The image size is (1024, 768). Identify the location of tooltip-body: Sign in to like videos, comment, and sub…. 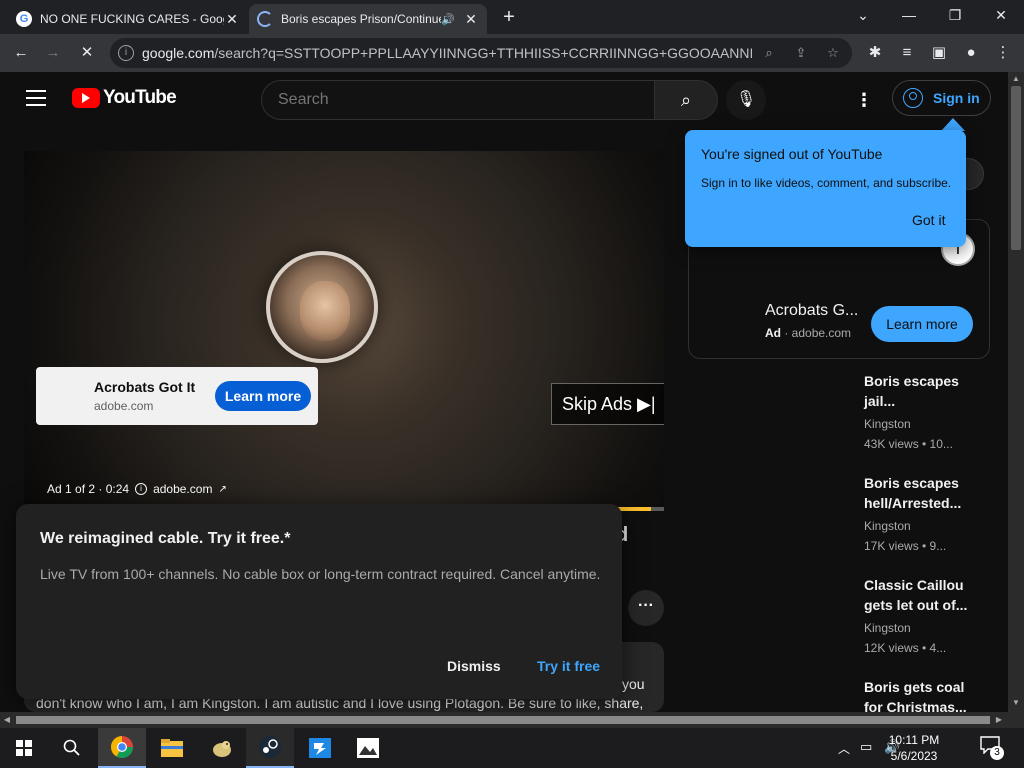
(826, 183).